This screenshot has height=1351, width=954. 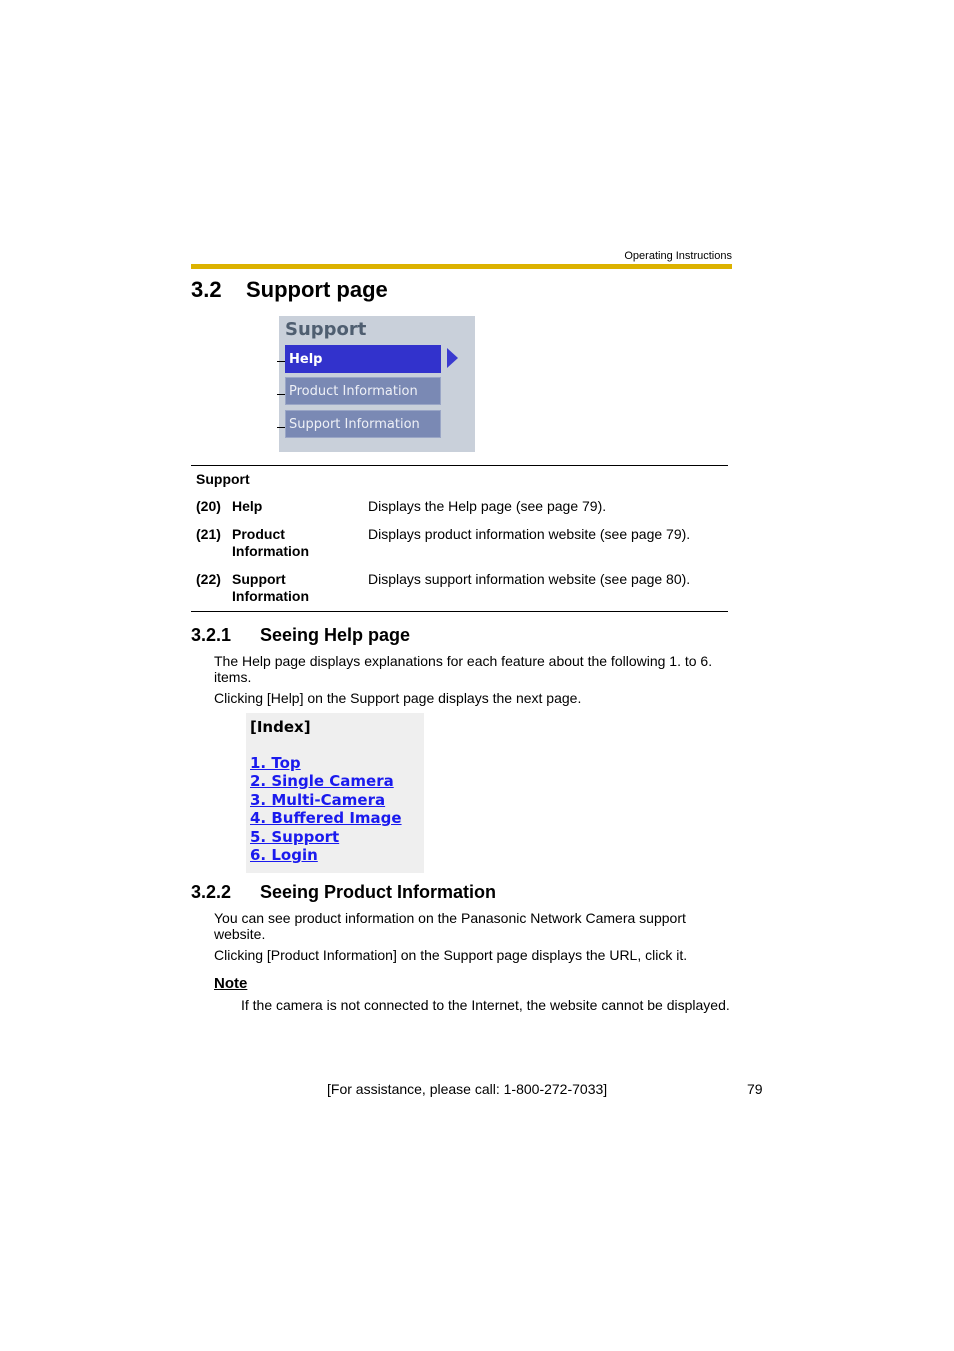 I want to click on index-link-login: 6. Login, so click(x=284, y=855).